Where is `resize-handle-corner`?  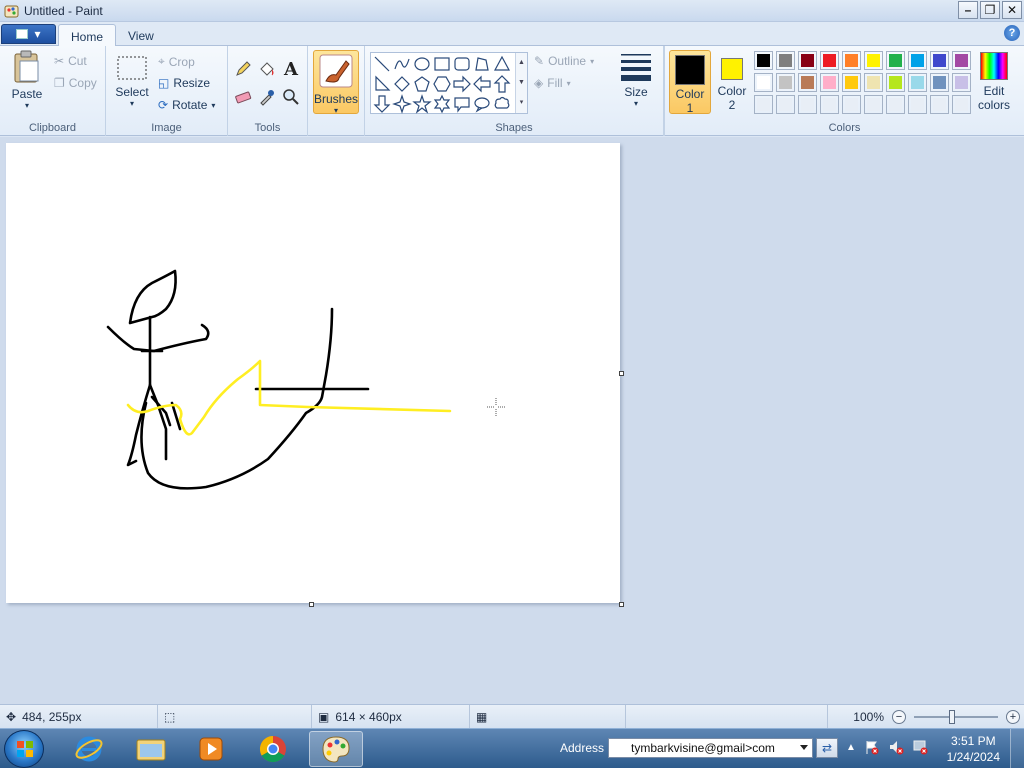 resize-handle-corner is located at coordinates (621, 604).